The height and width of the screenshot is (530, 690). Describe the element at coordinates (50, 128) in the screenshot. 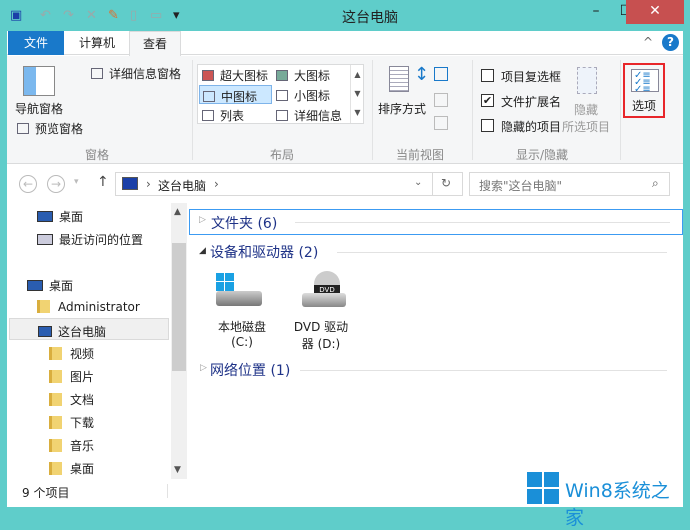

I see `preview-pane-button: 预览窗格` at that location.